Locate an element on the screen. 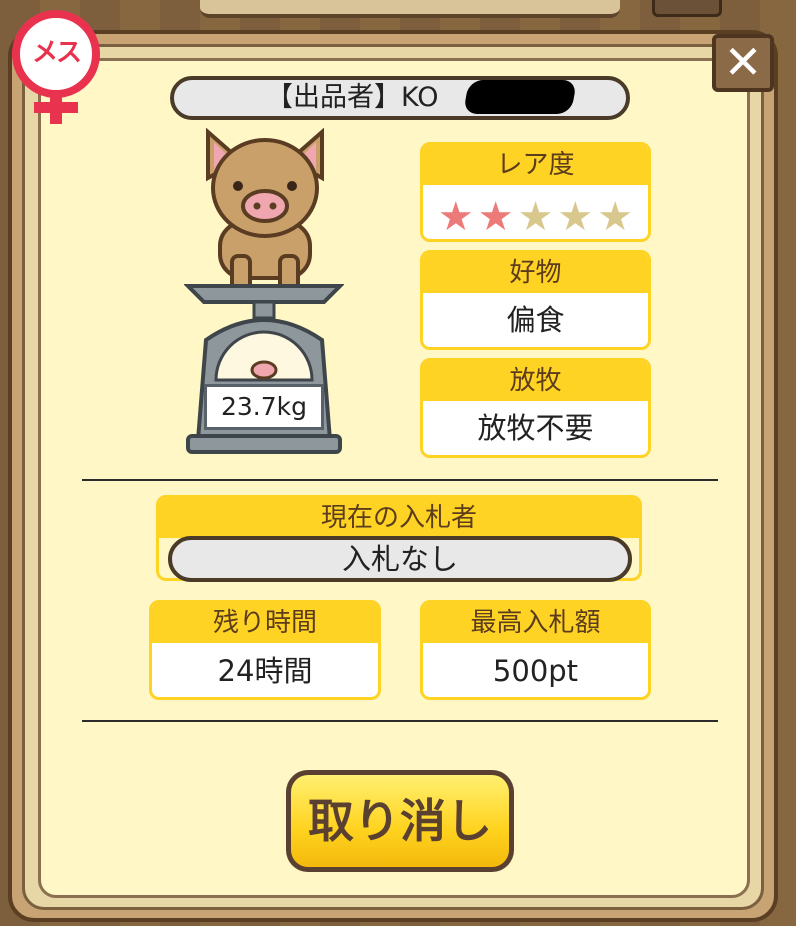 The height and width of the screenshot is (926, 796). favorite-food-value: 偏食 is located at coordinates (535, 320).